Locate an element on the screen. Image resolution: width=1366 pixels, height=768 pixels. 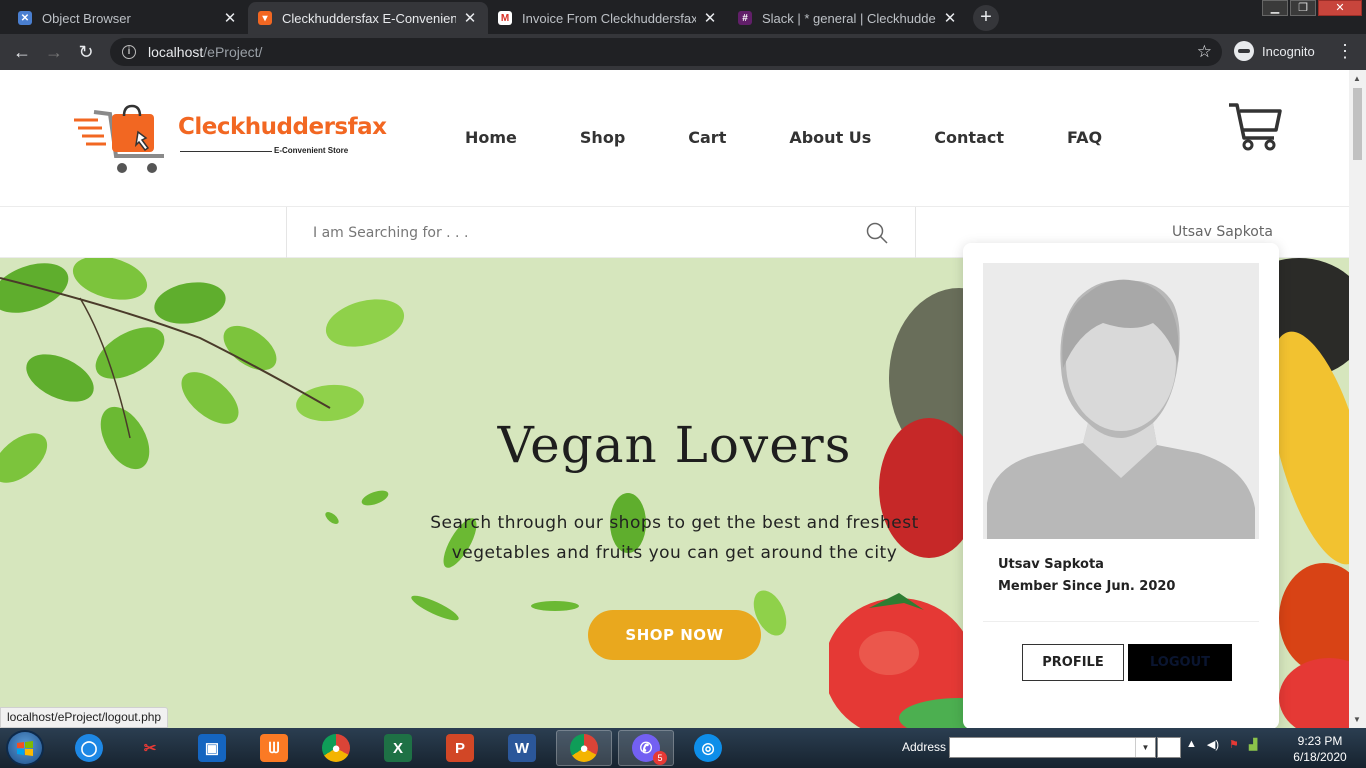
xampp-icon: ᗯ is located at coordinates (274, 748).